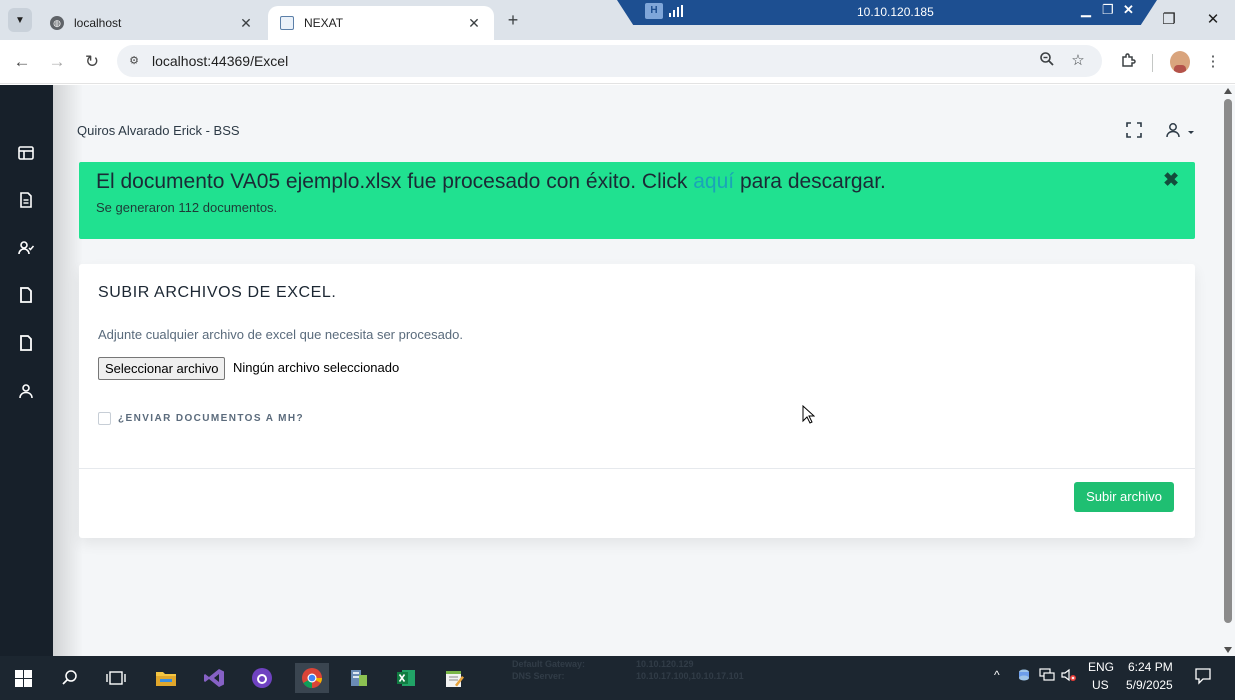  What do you see at coordinates (1203, 677) in the screenshot?
I see `notification-icon` at bounding box center [1203, 677].